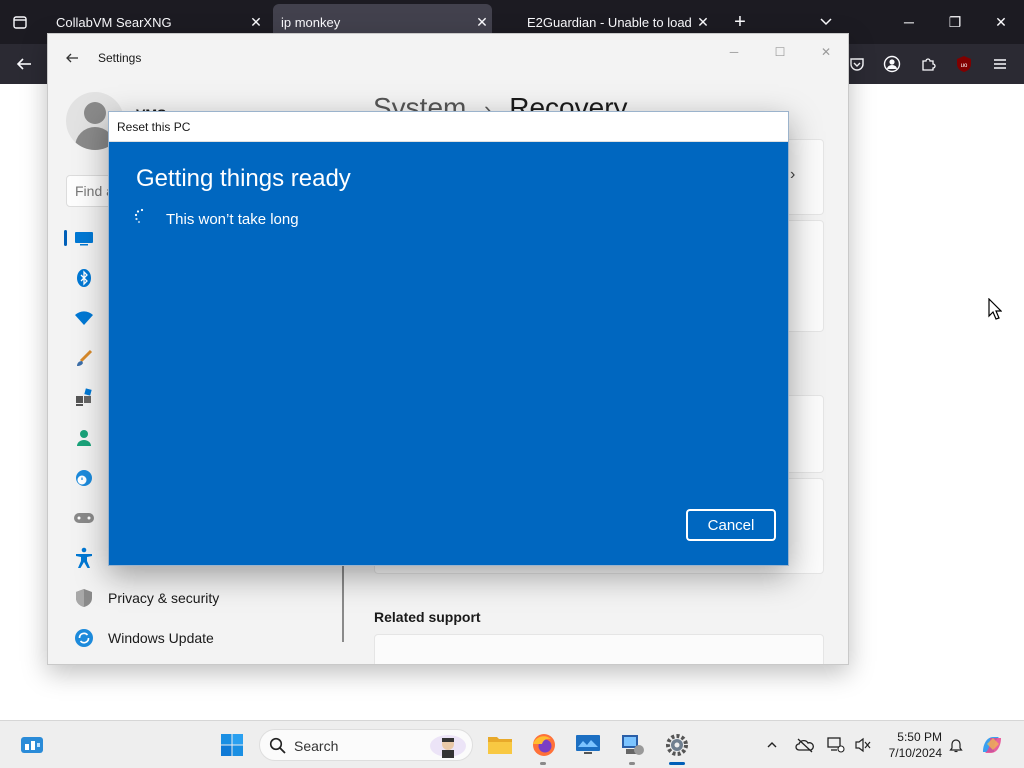 This screenshot has width=1024, height=768. What do you see at coordinates (633, 745) in the screenshot?
I see `device-manager-icon` at bounding box center [633, 745].